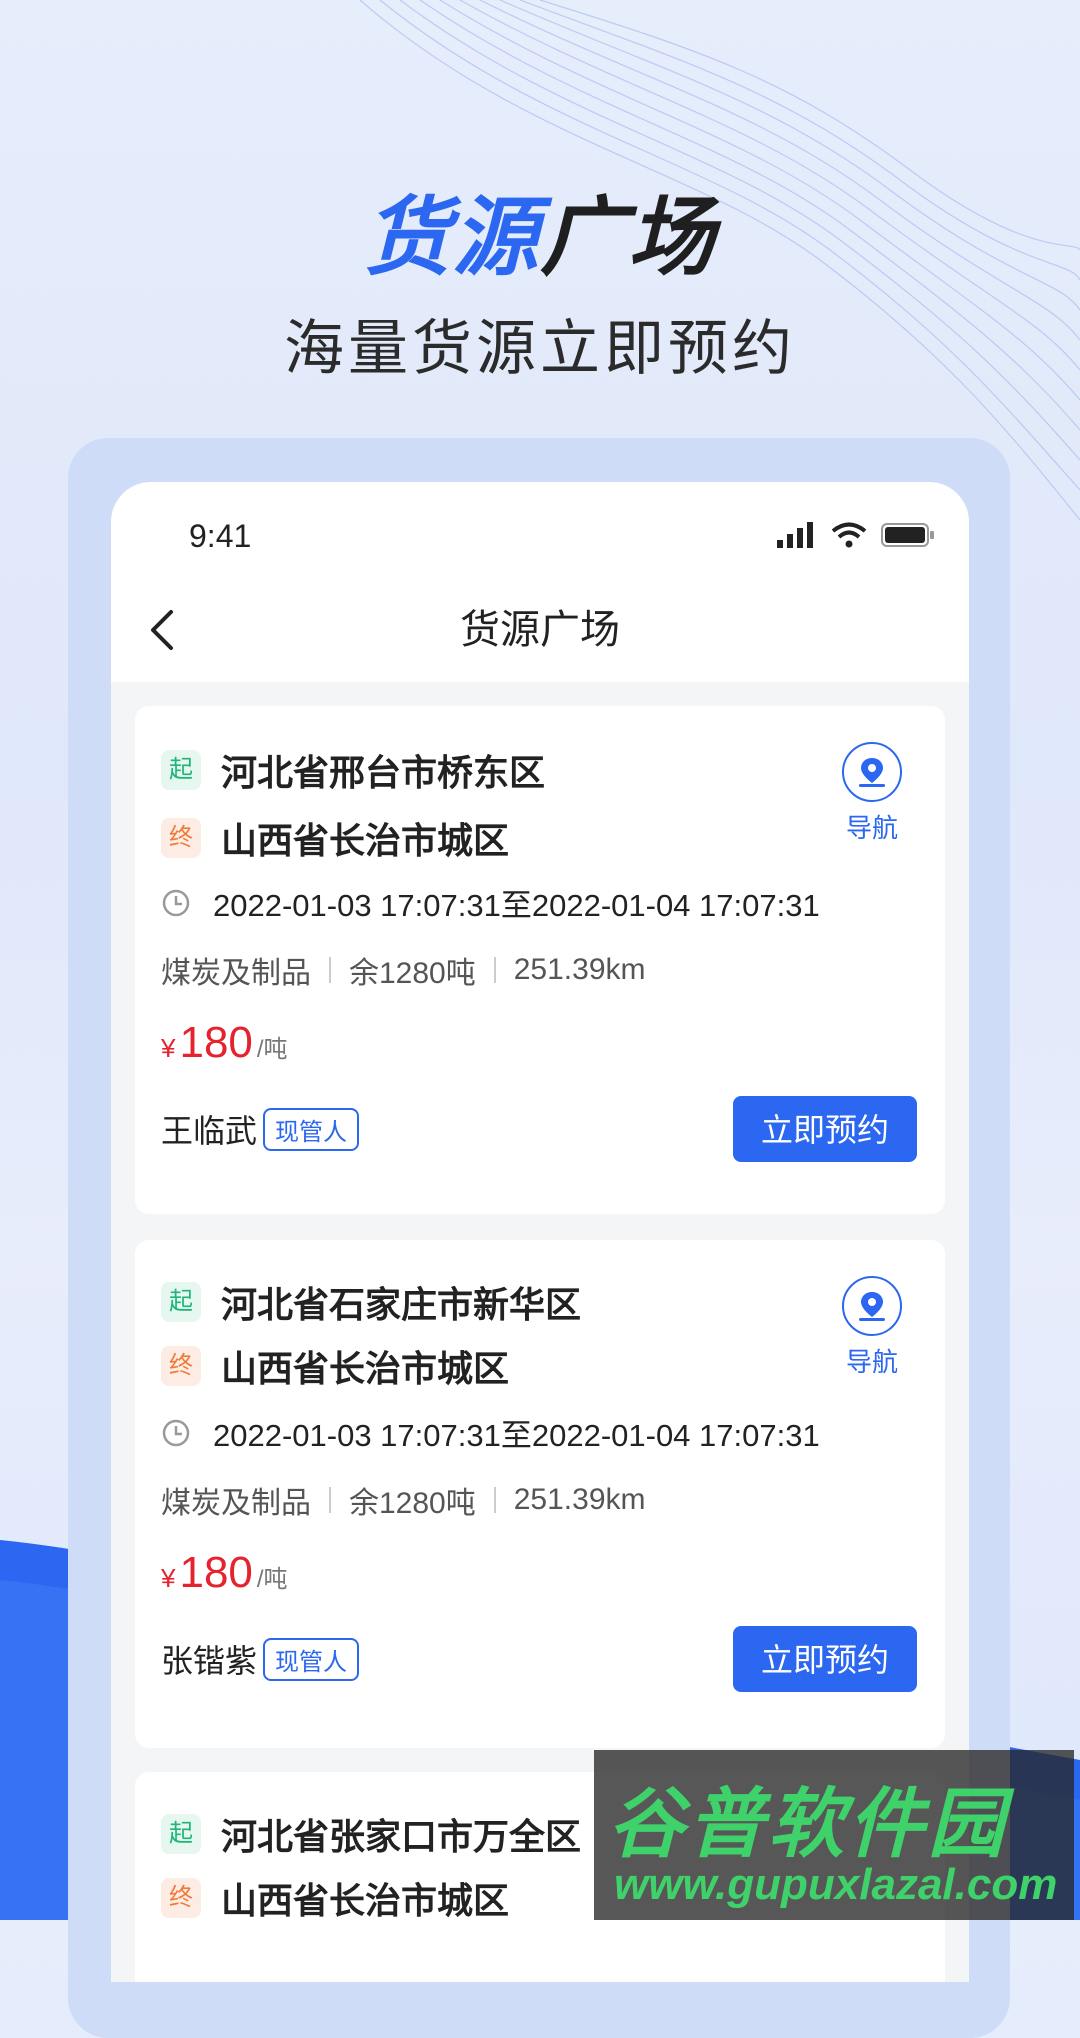 The width and height of the screenshot is (1080, 2038). I want to click on battery-icon, so click(907, 535).